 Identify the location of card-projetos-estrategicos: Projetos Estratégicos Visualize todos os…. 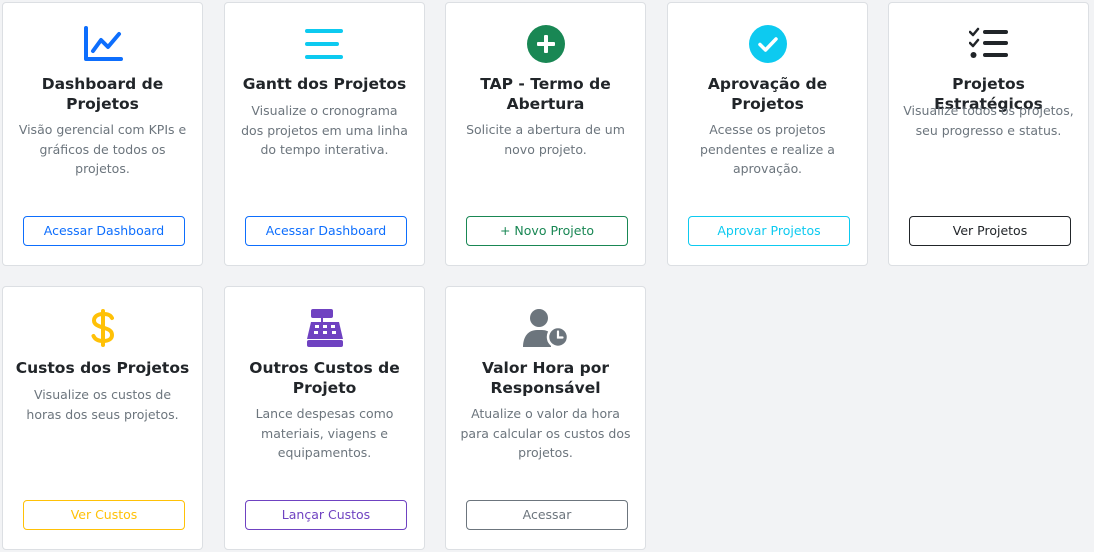
(988, 134).